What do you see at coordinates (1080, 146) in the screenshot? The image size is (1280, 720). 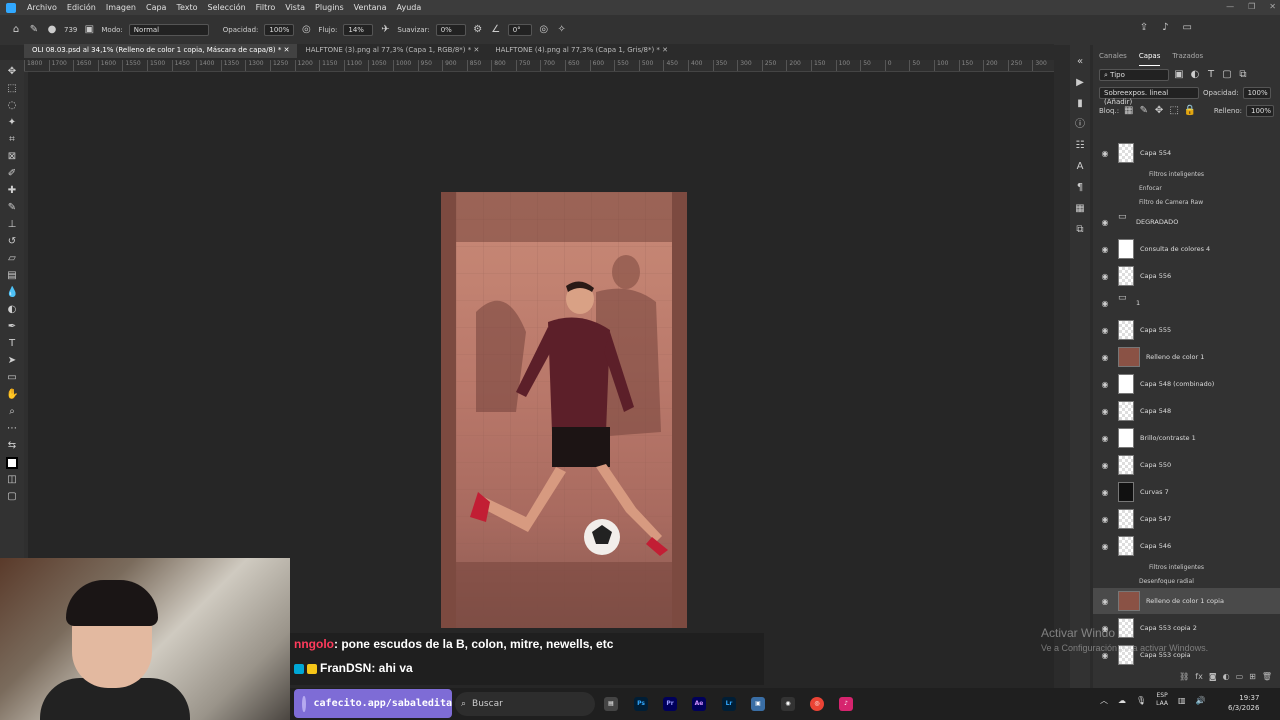 I see `adjustments-icon: ☷` at bounding box center [1080, 146].